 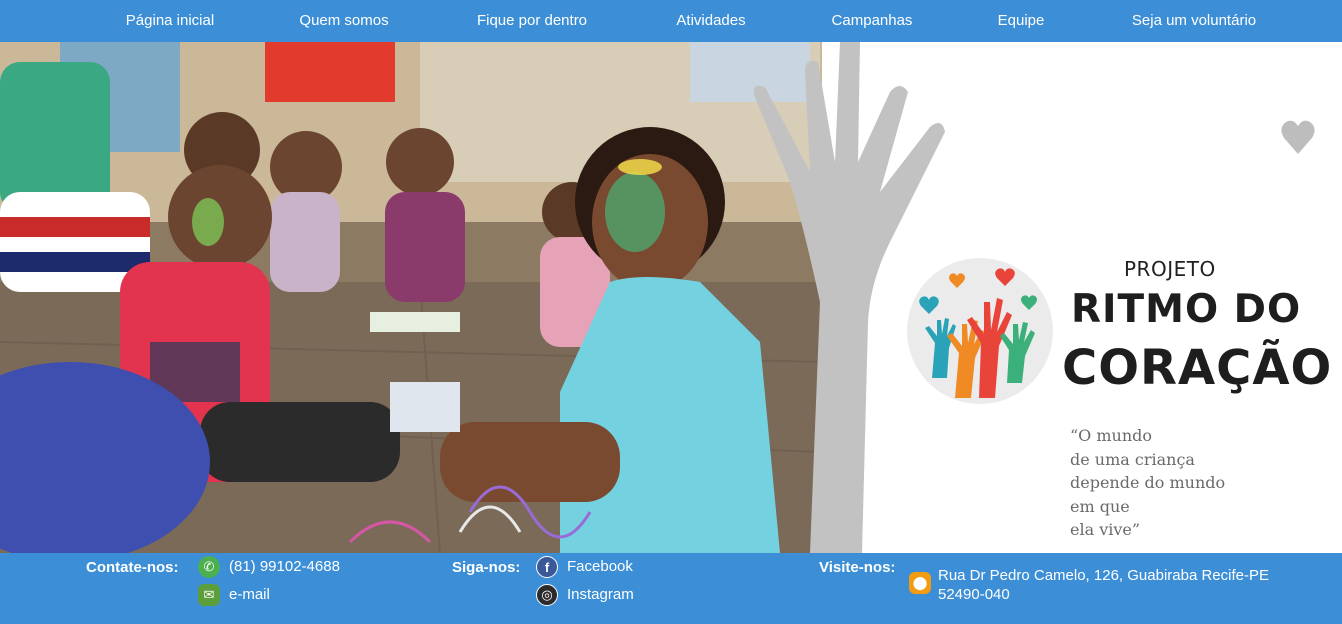 I want to click on contact-label: Contate-nos:, so click(x=132, y=567).